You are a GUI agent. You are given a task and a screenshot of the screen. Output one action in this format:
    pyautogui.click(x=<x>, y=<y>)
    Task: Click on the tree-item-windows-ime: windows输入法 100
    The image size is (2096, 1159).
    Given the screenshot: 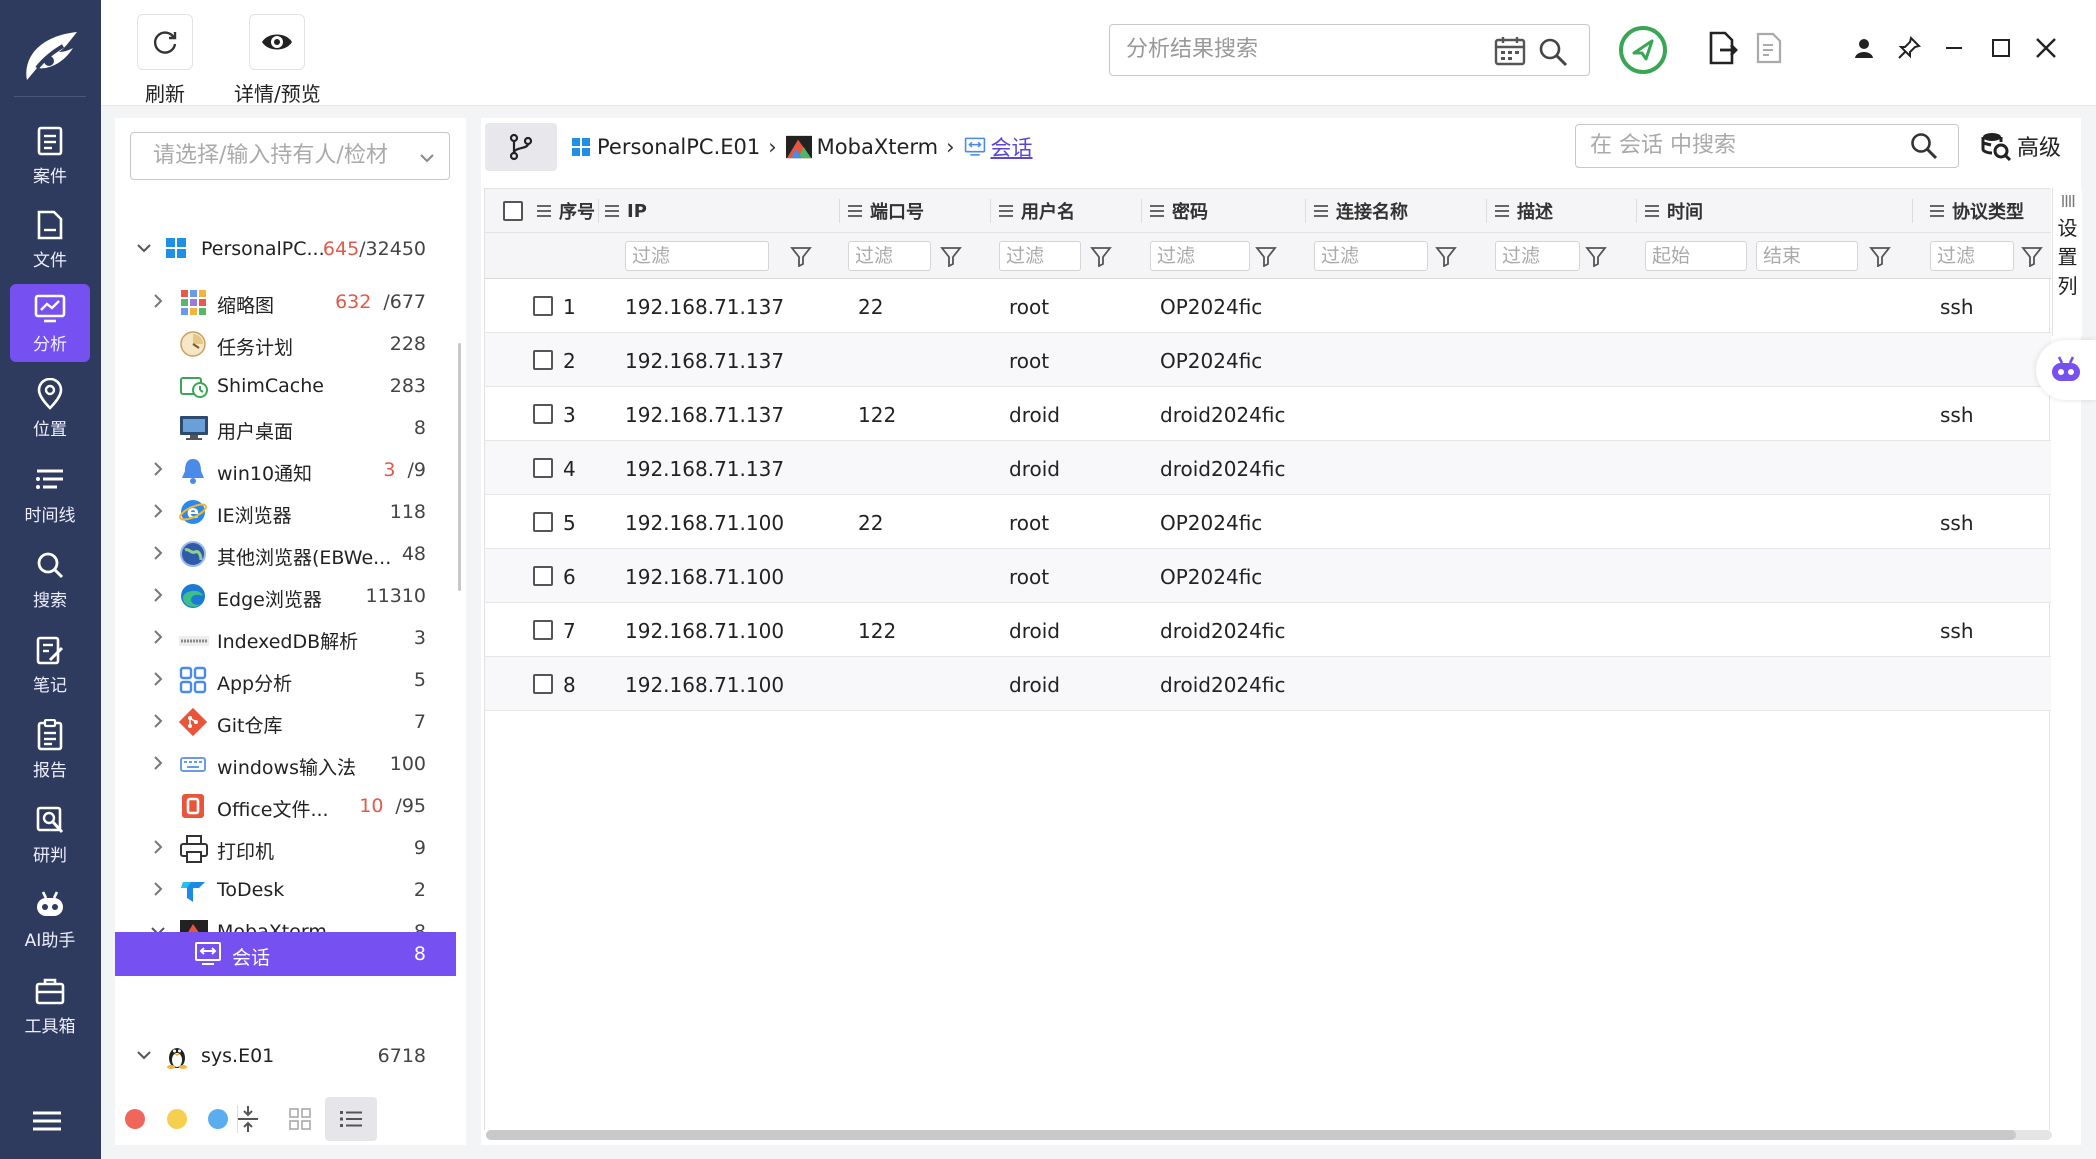 What is the action you would take?
    pyautogui.click(x=285, y=764)
    